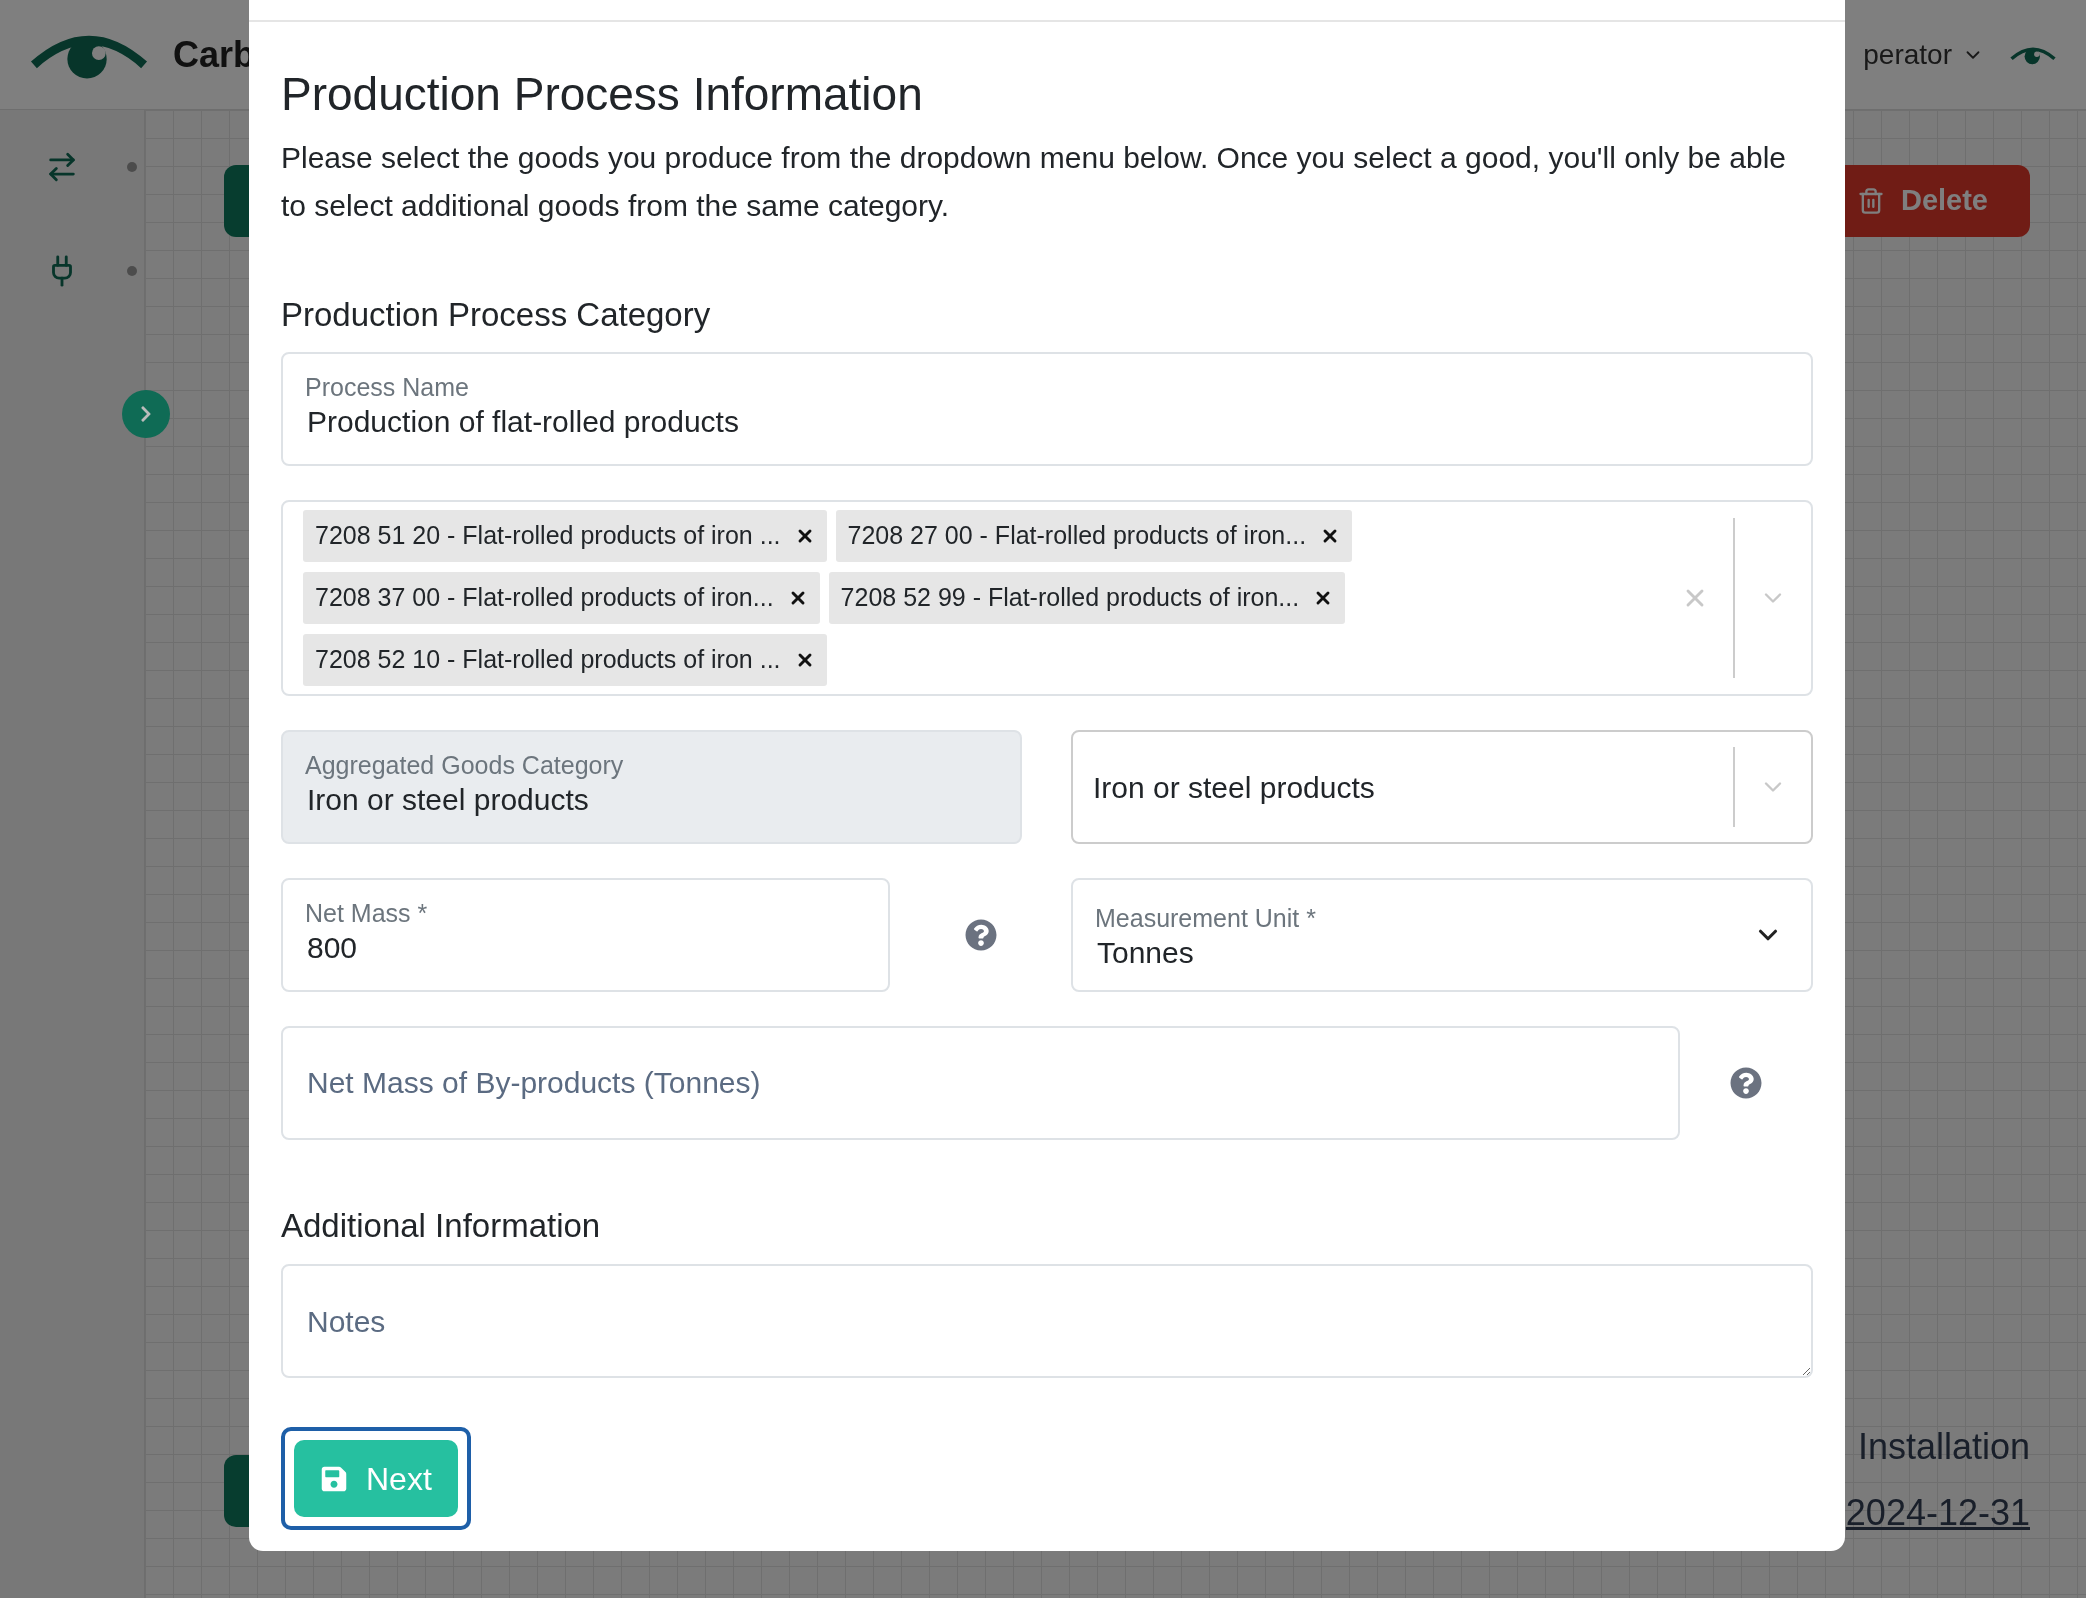 This screenshot has width=2086, height=1598. Describe the element at coordinates (980, 1083) in the screenshot. I see `byproducts-input: Net Mass of By-products (Tonnes)` at that location.